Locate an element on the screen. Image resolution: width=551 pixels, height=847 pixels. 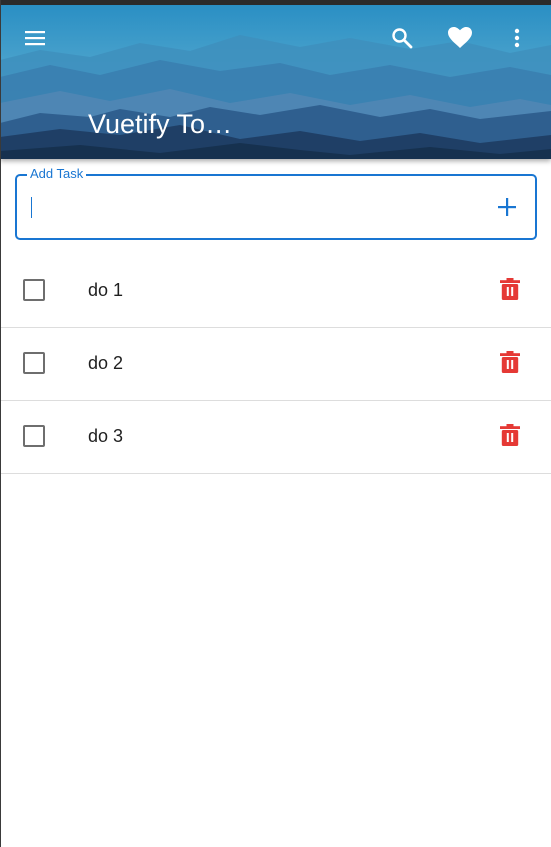
task-text: do 3 is located at coordinates (106, 436).